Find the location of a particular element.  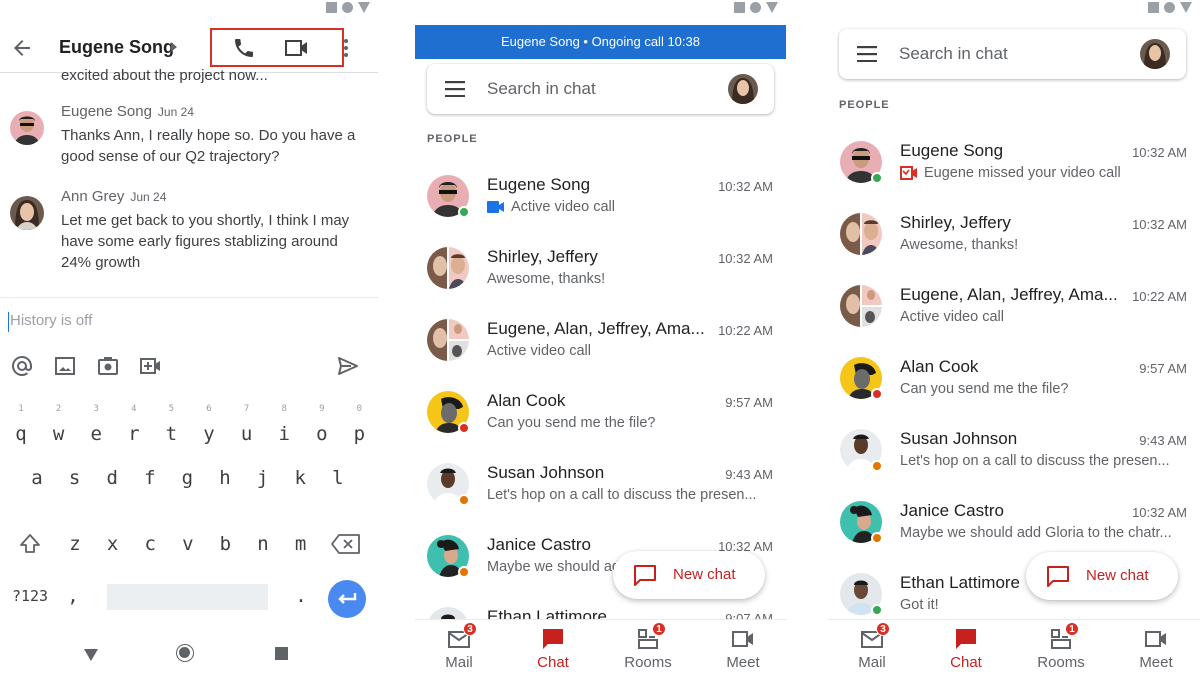

key-p: 0p is located at coordinates (359, 423).